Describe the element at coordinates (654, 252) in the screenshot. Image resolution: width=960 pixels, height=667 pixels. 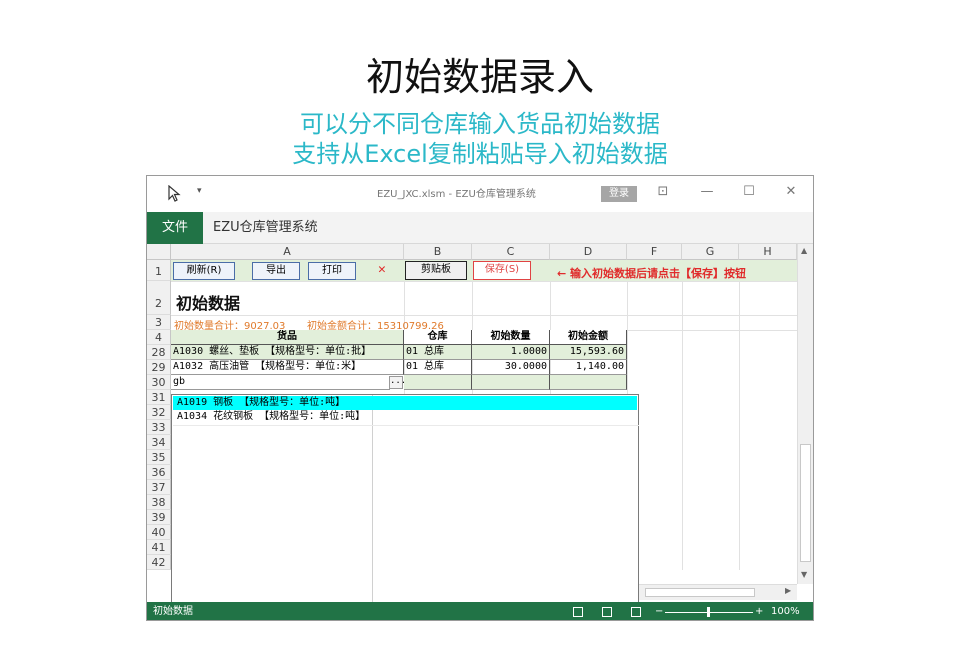
I see `column-header-f: F` at that location.